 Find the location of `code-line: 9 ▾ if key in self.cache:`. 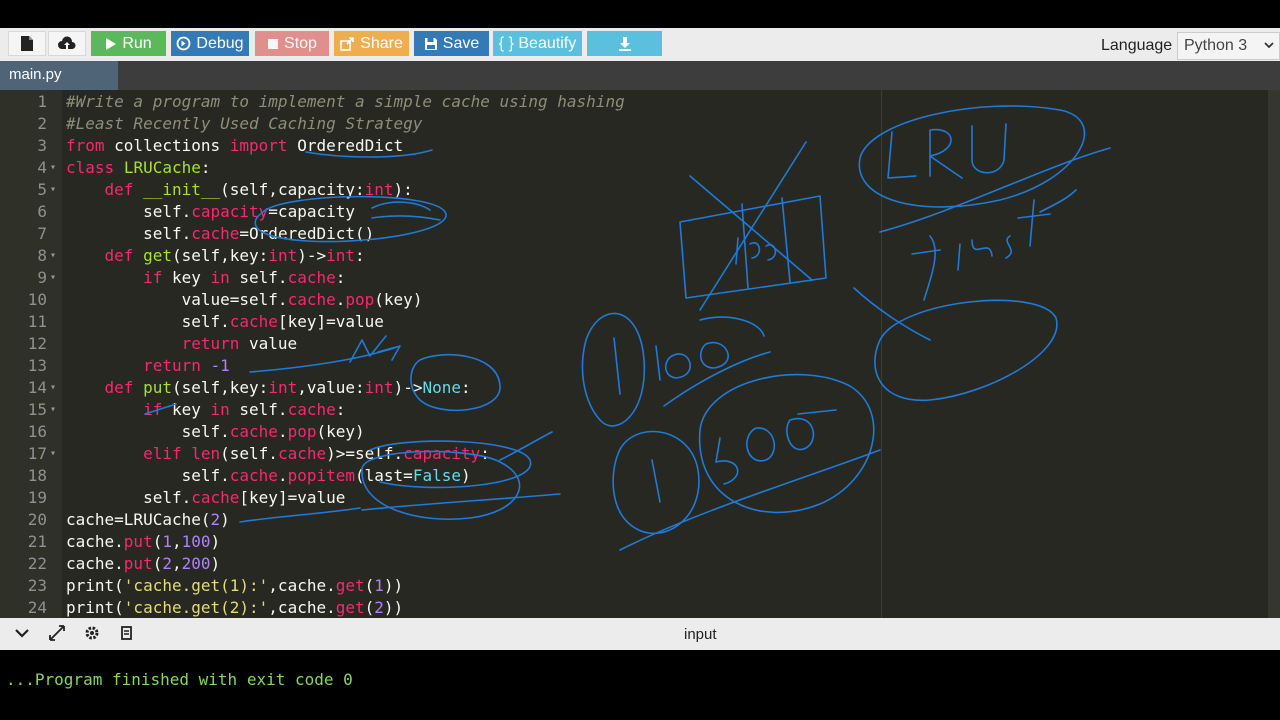

code-line: 9 ▾ if key in self.cache: is located at coordinates (634, 278).